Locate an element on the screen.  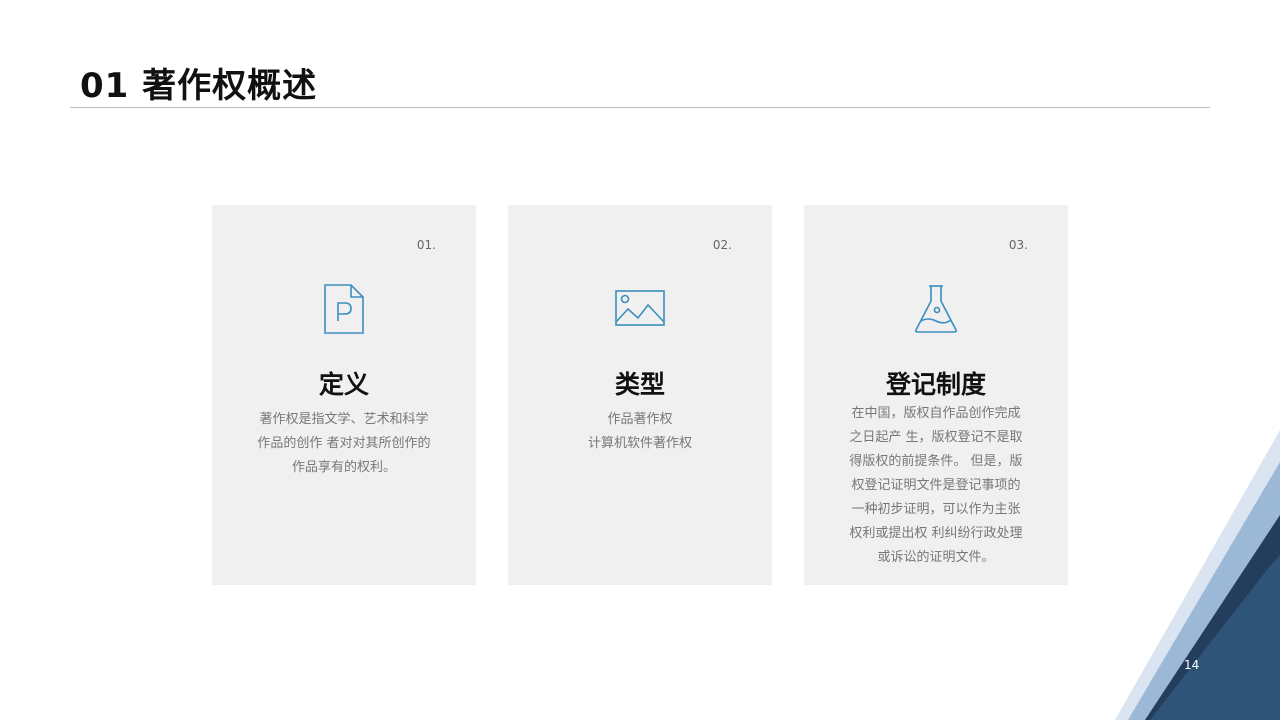
page-number: 14 is located at coordinates (1192, 665).